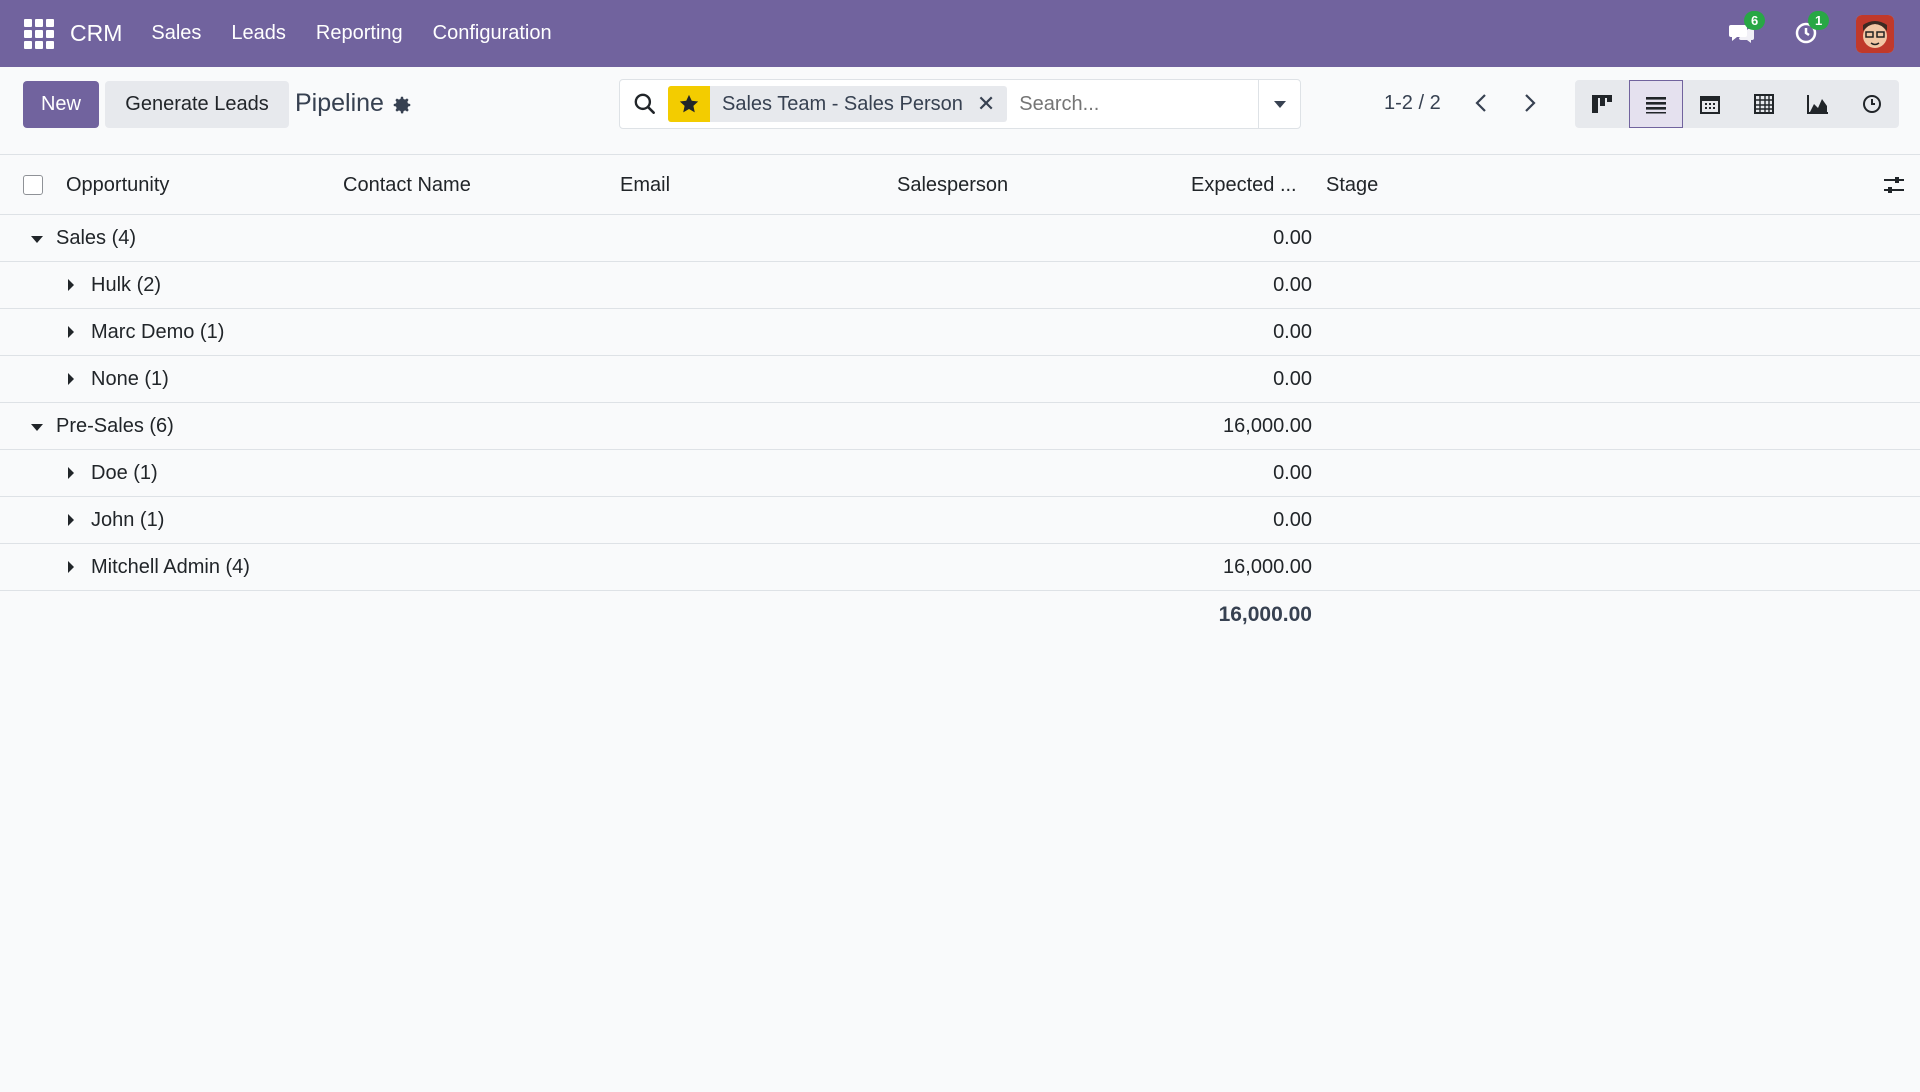  What do you see at coordinates (492, 33) in the screenshot?
I see `menu-configuration: Configuration` at bounding box center [492, 33].